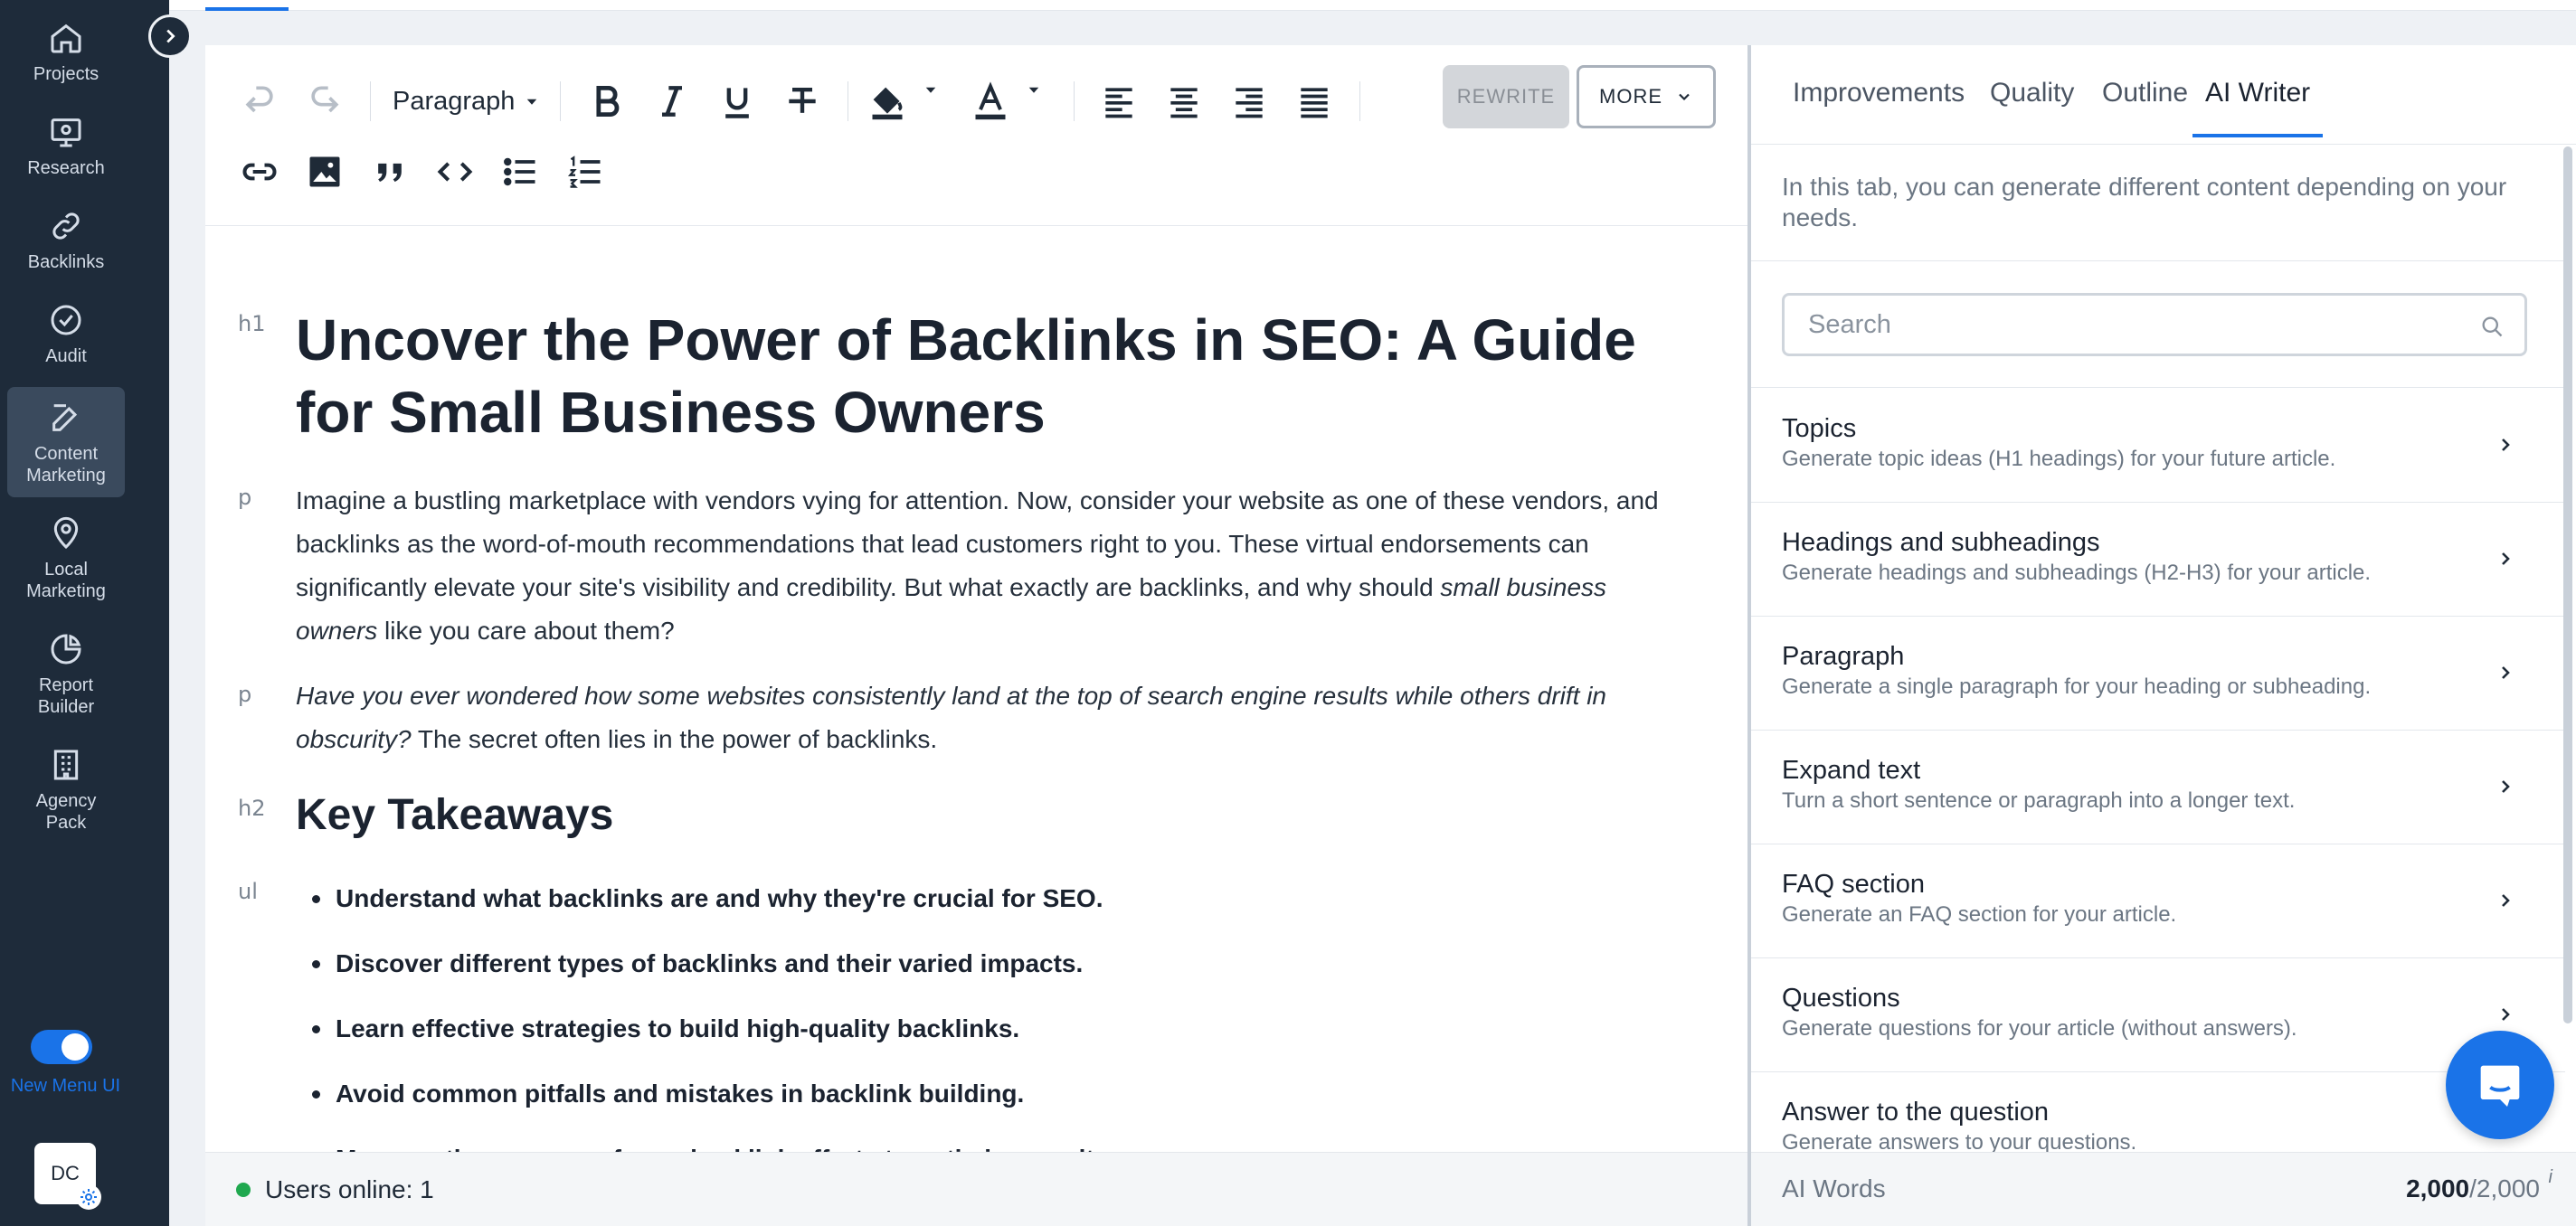 The height and width of the screenshot is (1226, 2576). What do you see at coordinates (976, 135) in the screenshot?
I see `editor-toolbar: Paragraph REWRITE MORE` at bounding box center [976, 135].